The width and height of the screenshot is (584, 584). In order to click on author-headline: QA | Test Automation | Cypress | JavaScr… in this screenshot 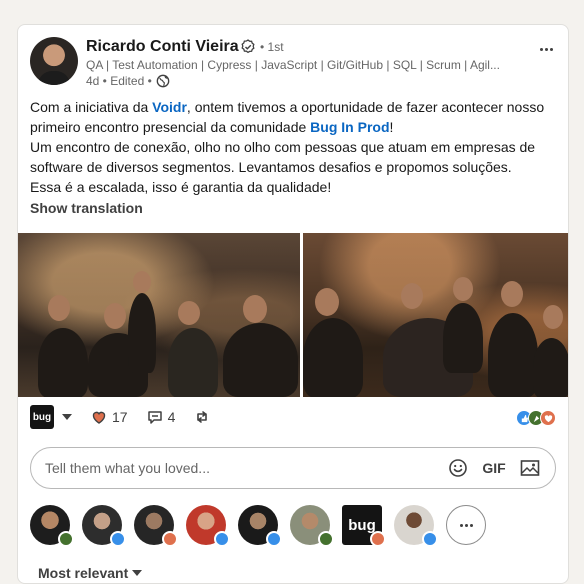, I will do `click(293, 65)`.